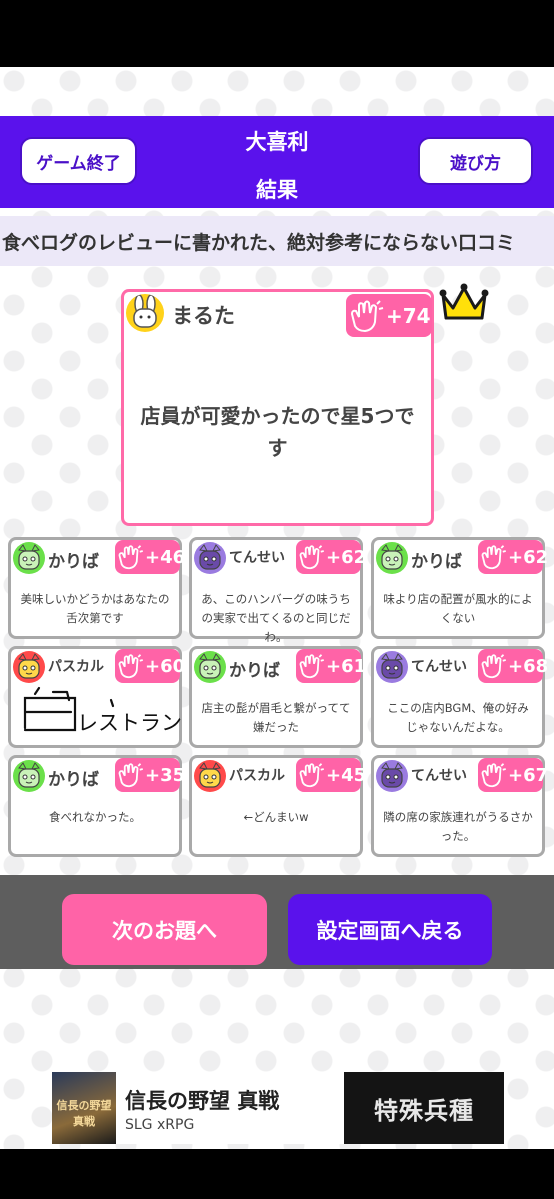 This screenshot has width=554, height=1199. Describe the element at coordinates (165, 557) in the screenshot. I see `score-value: +46` at that location.